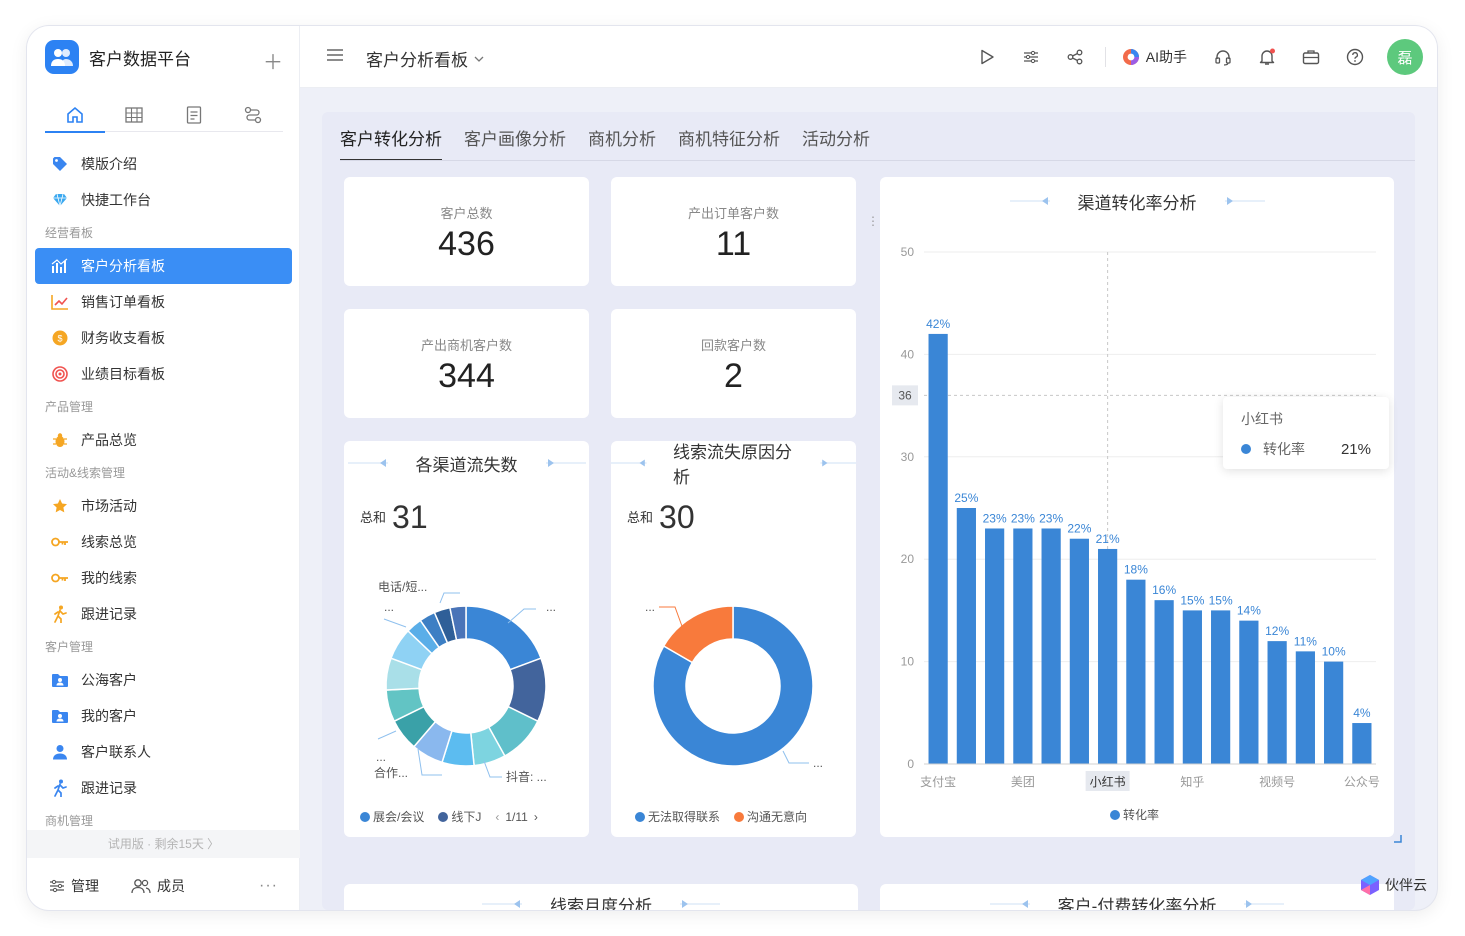  I want to click on kpi-label: 产出商机客户数, so click(466, 345).